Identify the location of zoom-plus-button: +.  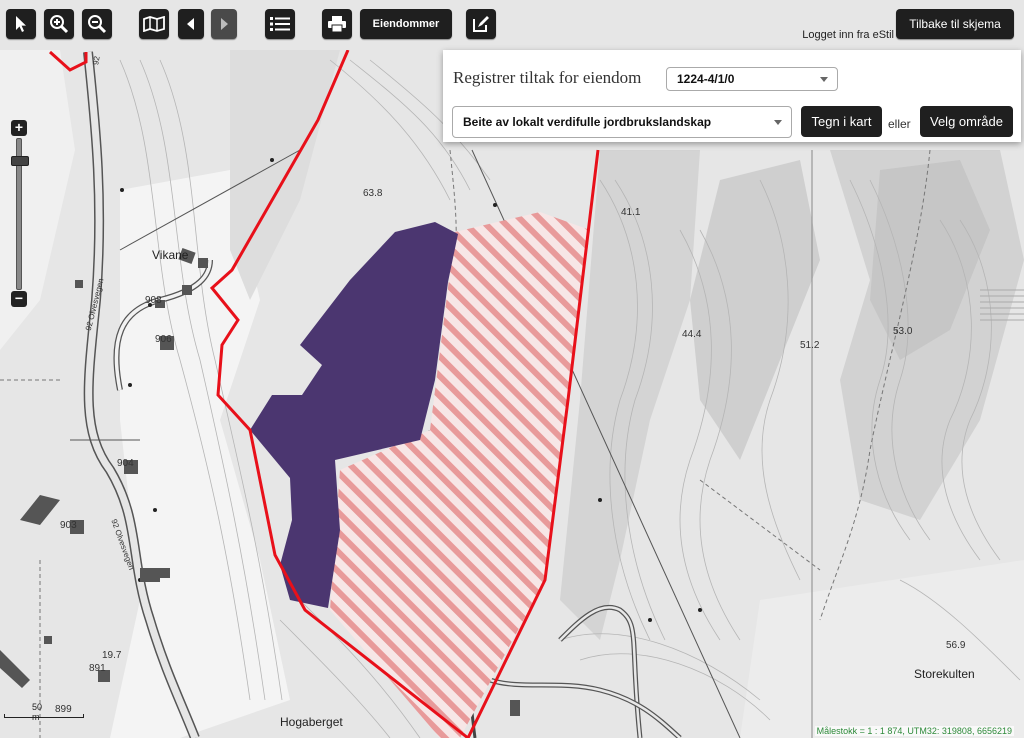
(19, 128).